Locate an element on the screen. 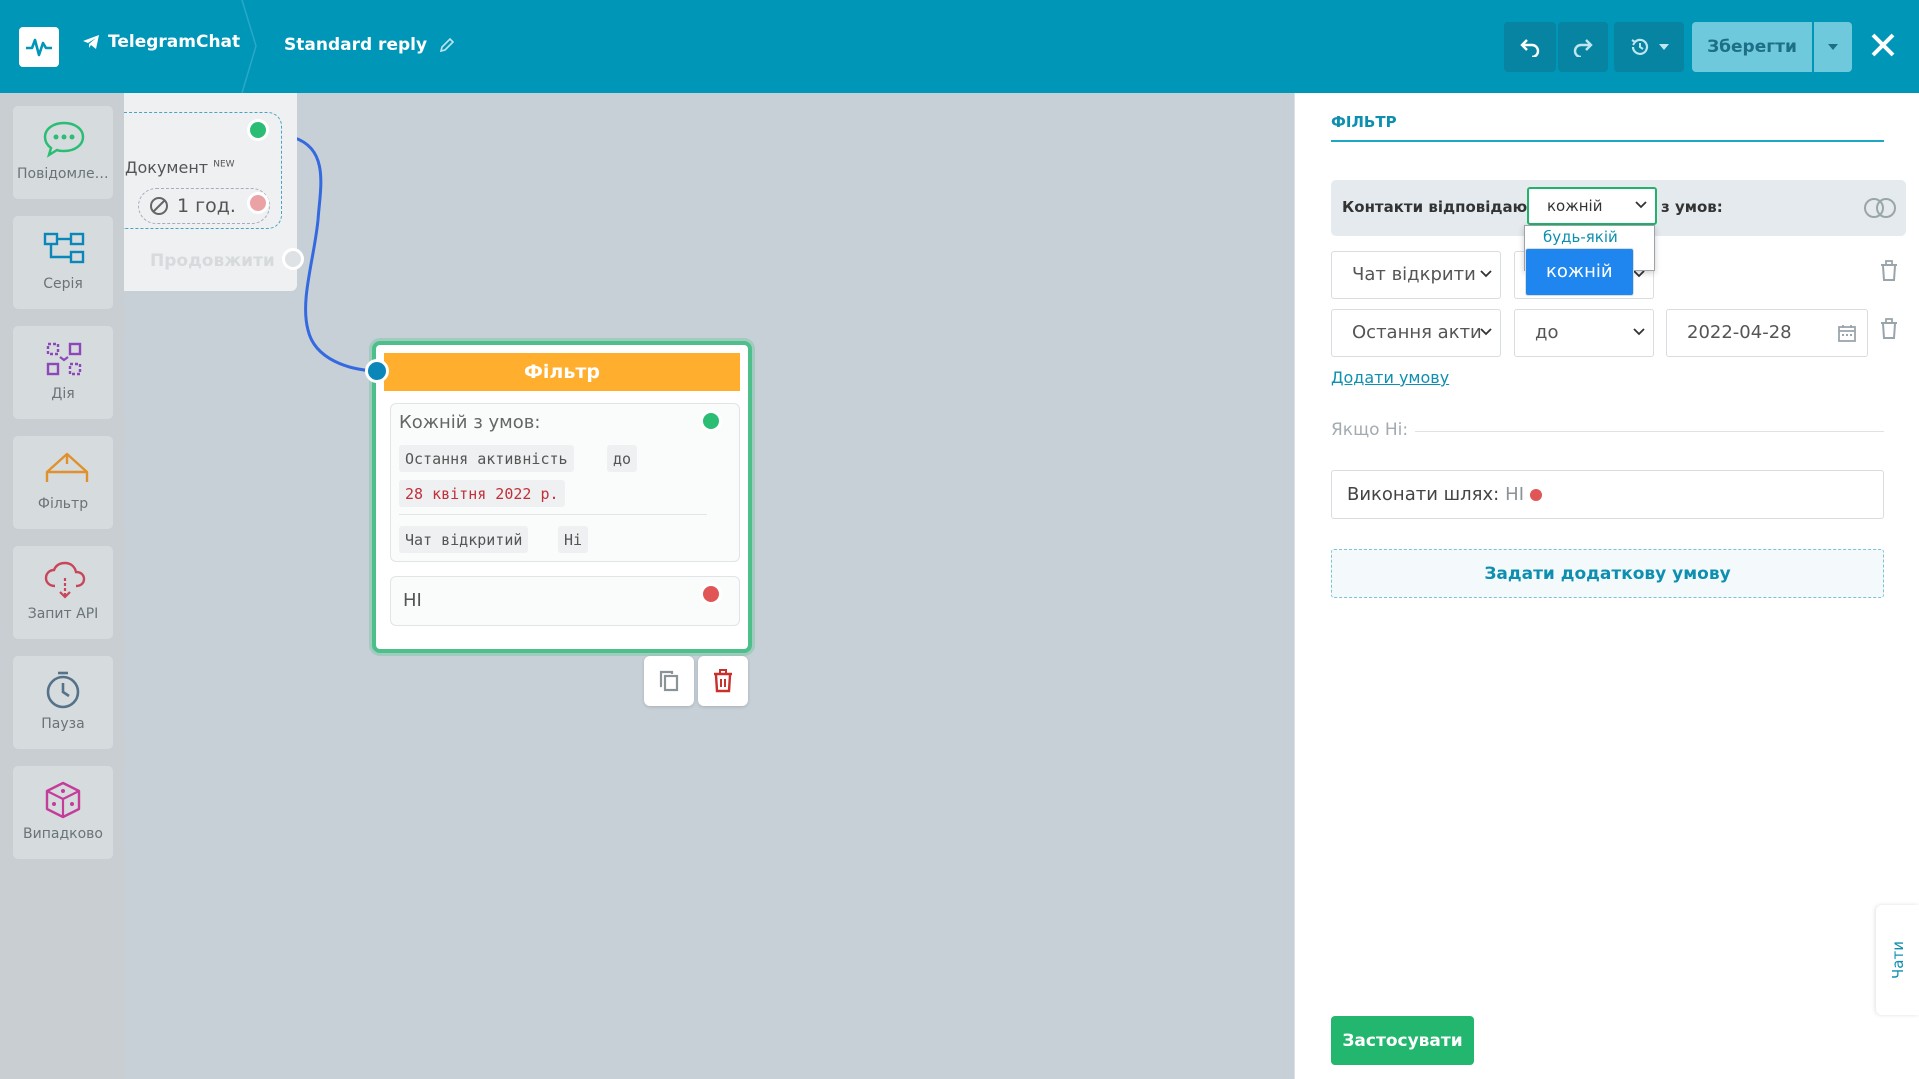 Image resolution: width=1919 pixels, height=1079 pixels. if-no-divider is located at coordinates (1649, 431).